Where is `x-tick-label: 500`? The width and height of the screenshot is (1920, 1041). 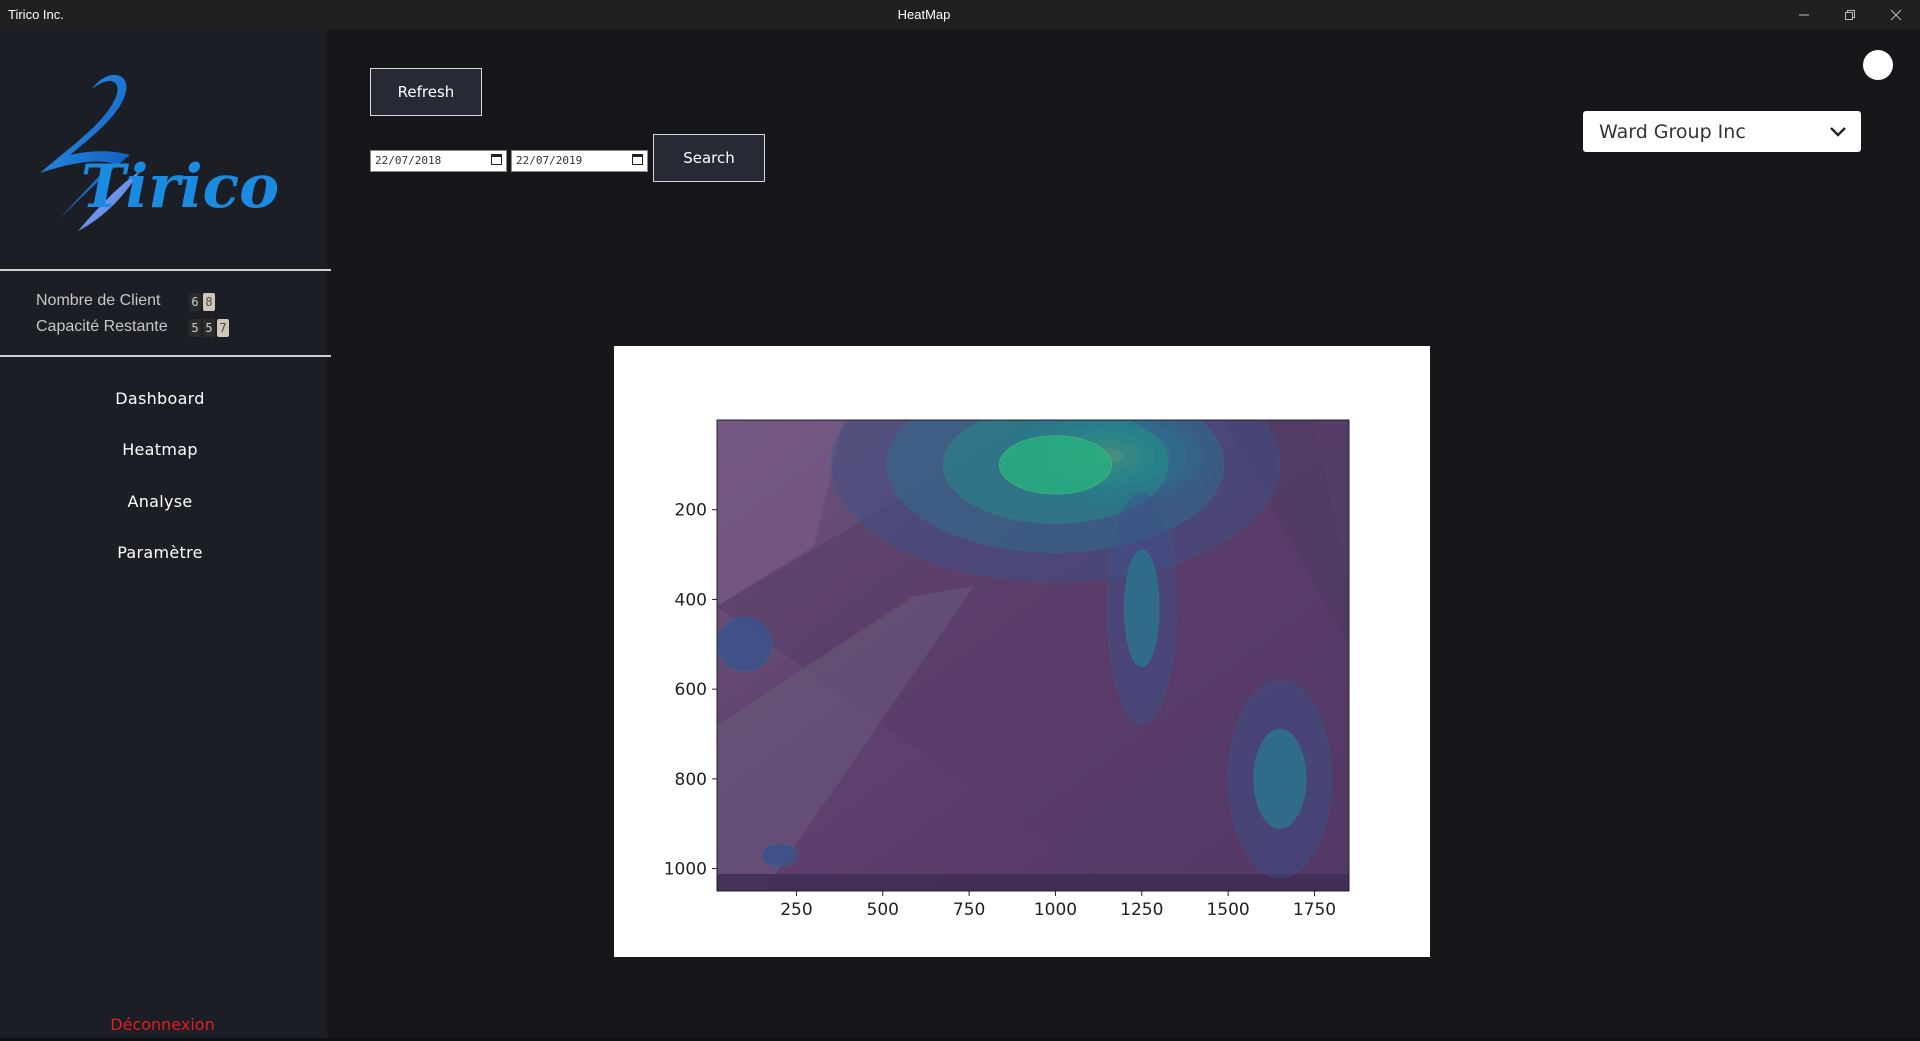
x-tick-label: 500 is located at coordinates (883, 910).